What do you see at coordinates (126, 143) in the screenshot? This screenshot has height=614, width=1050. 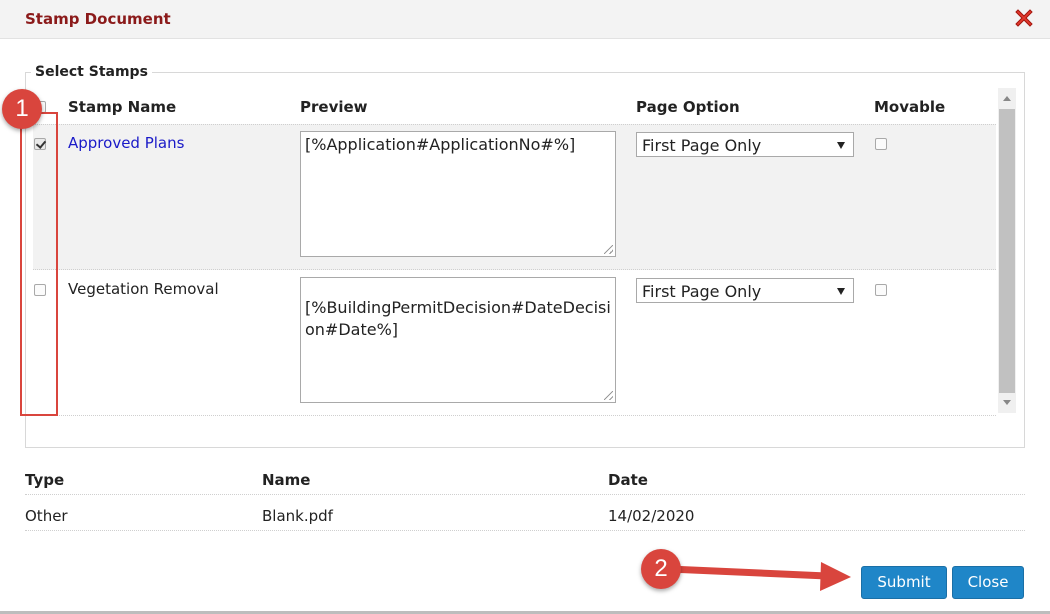 I see `stamp-name-link: Approved Plans` at bounding box center [126, 143].